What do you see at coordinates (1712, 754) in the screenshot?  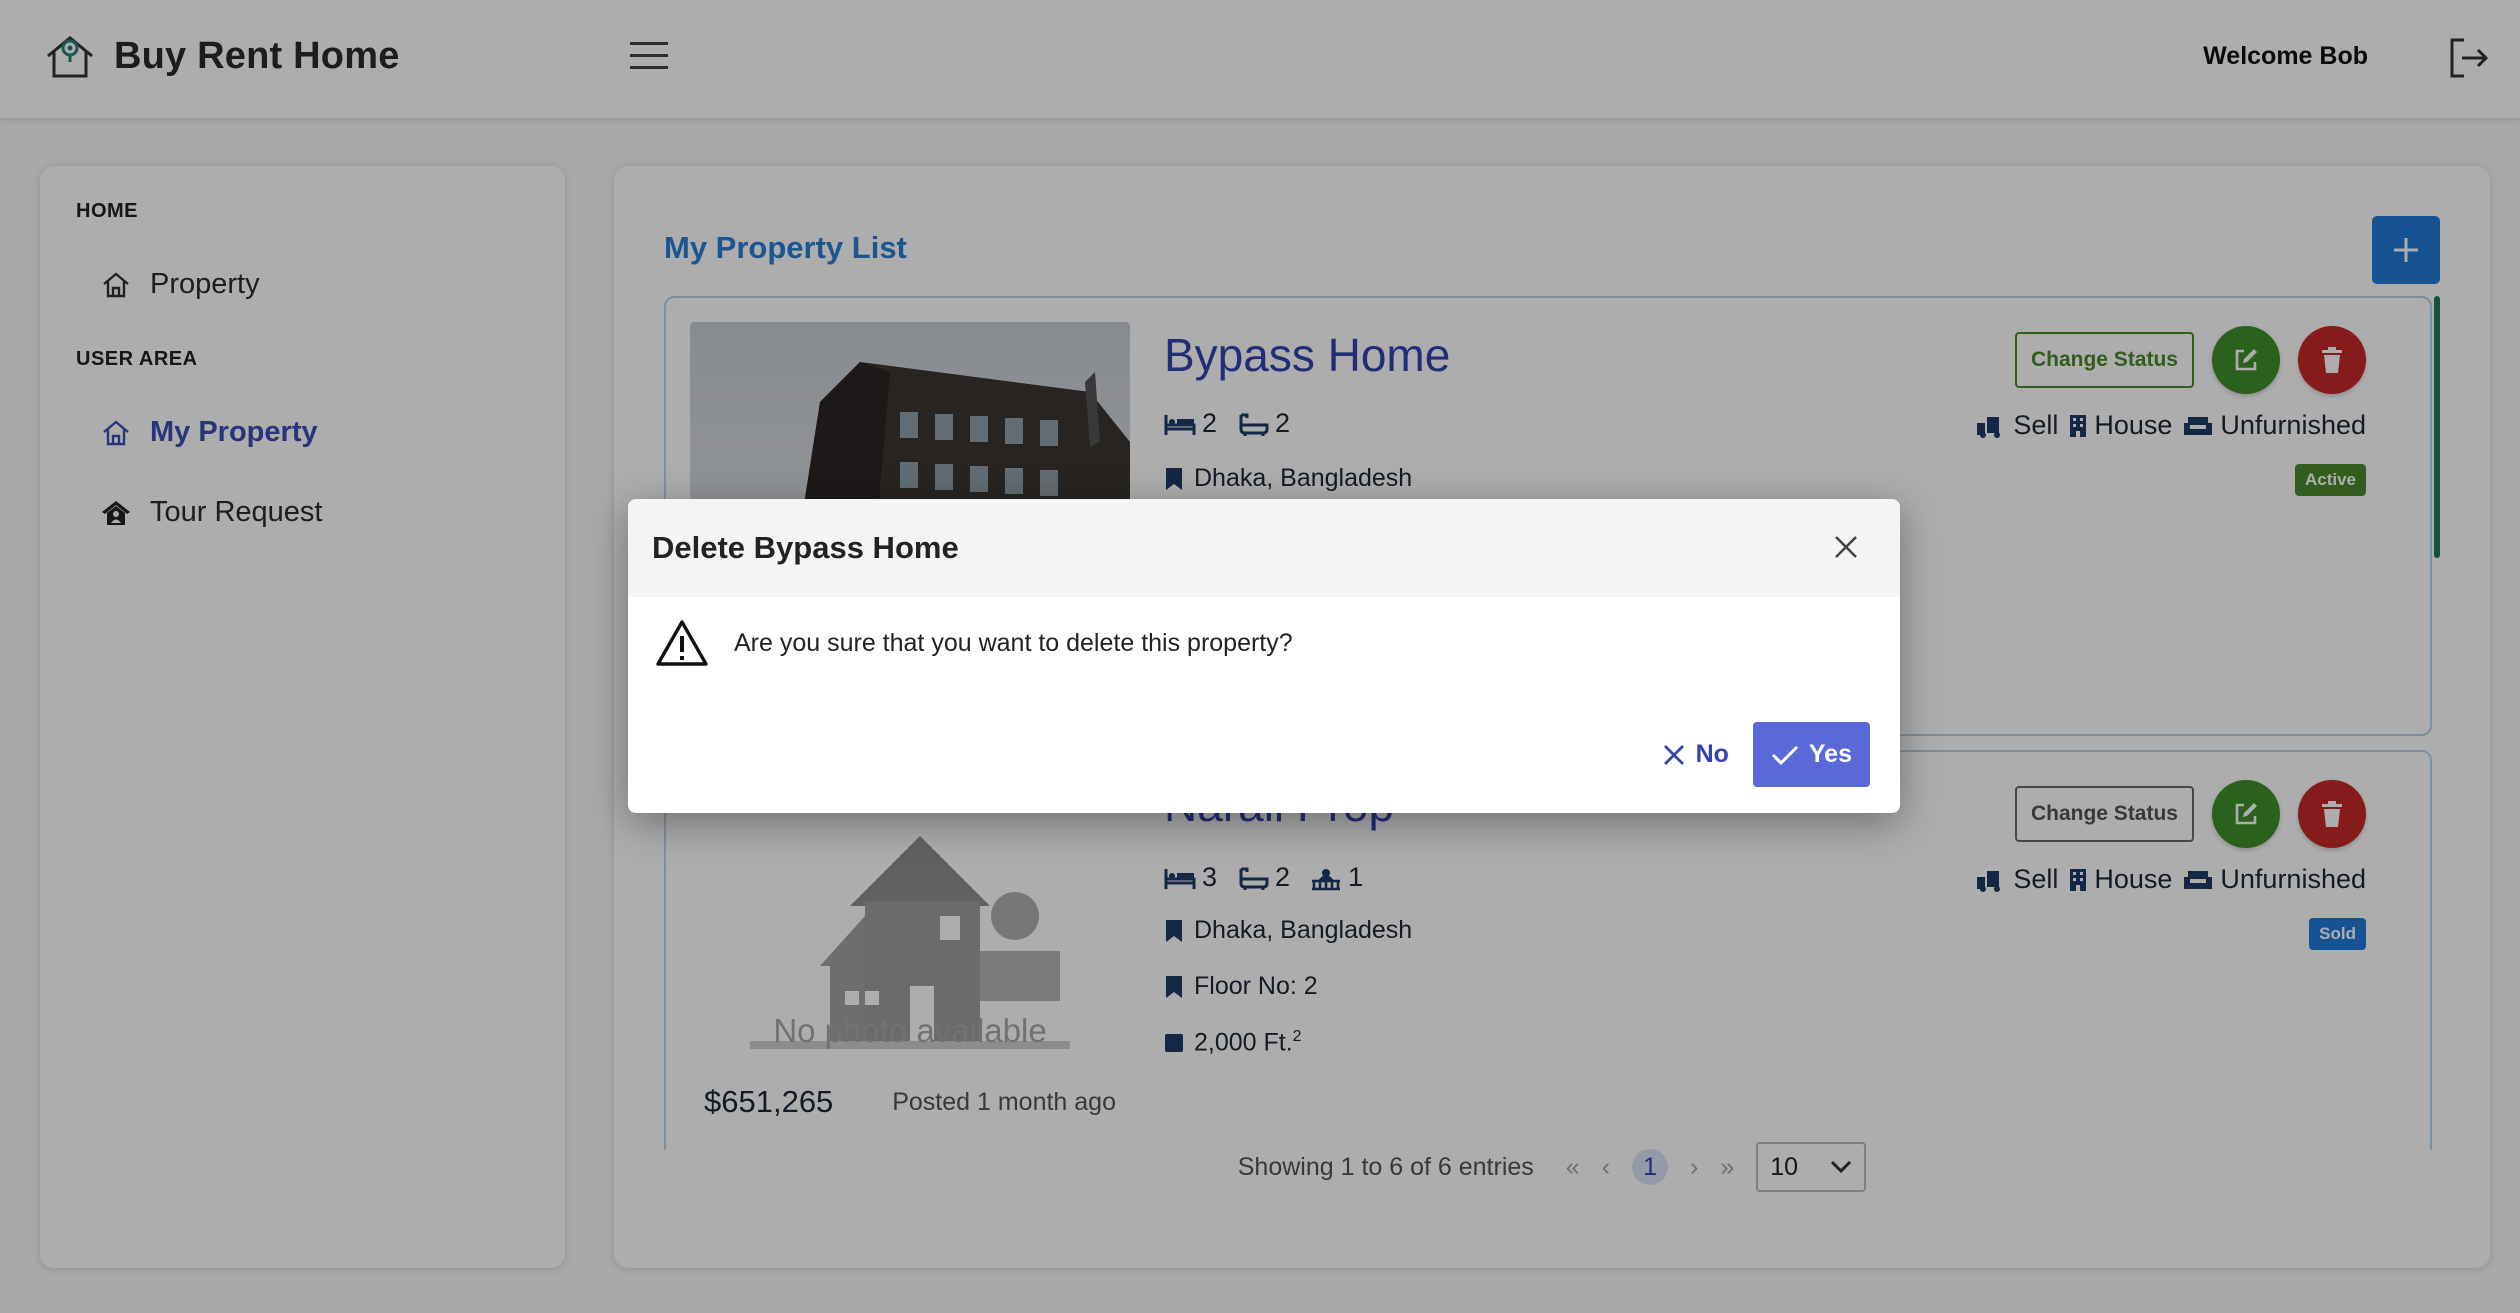 I see `no-button-label: No` at bounding box center [1712, 754].